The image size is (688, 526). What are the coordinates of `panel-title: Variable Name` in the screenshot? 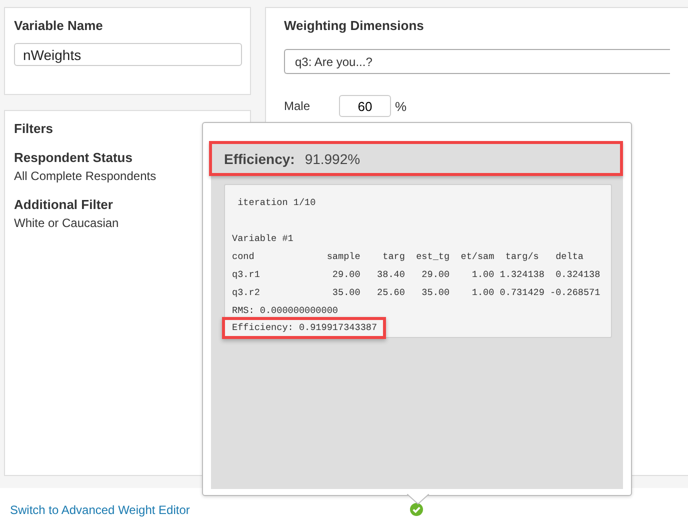 It's located at (59, 25).